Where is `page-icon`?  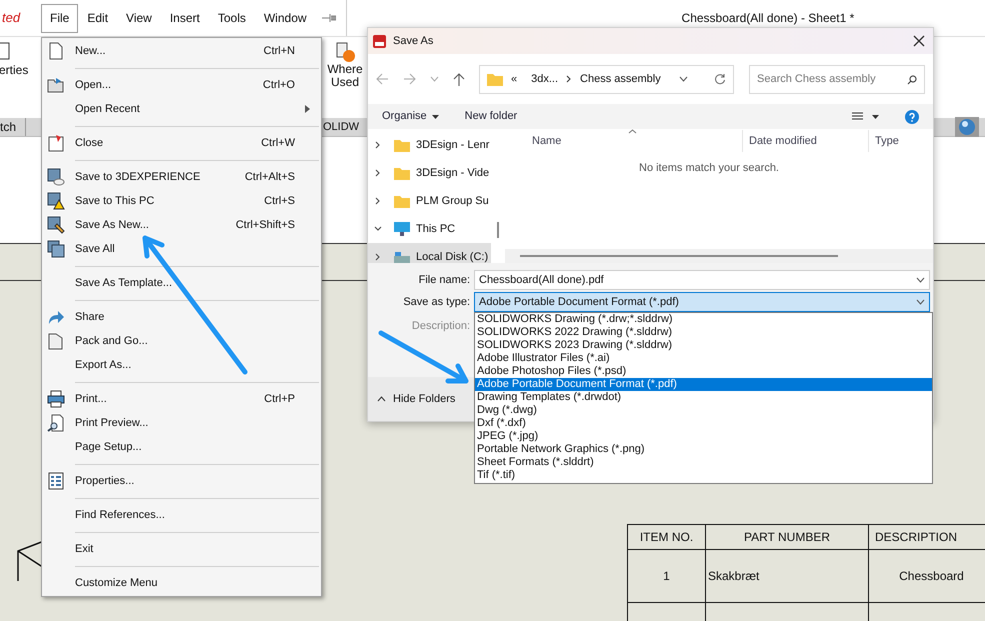 page-icon is located at coordinates (56, 51).